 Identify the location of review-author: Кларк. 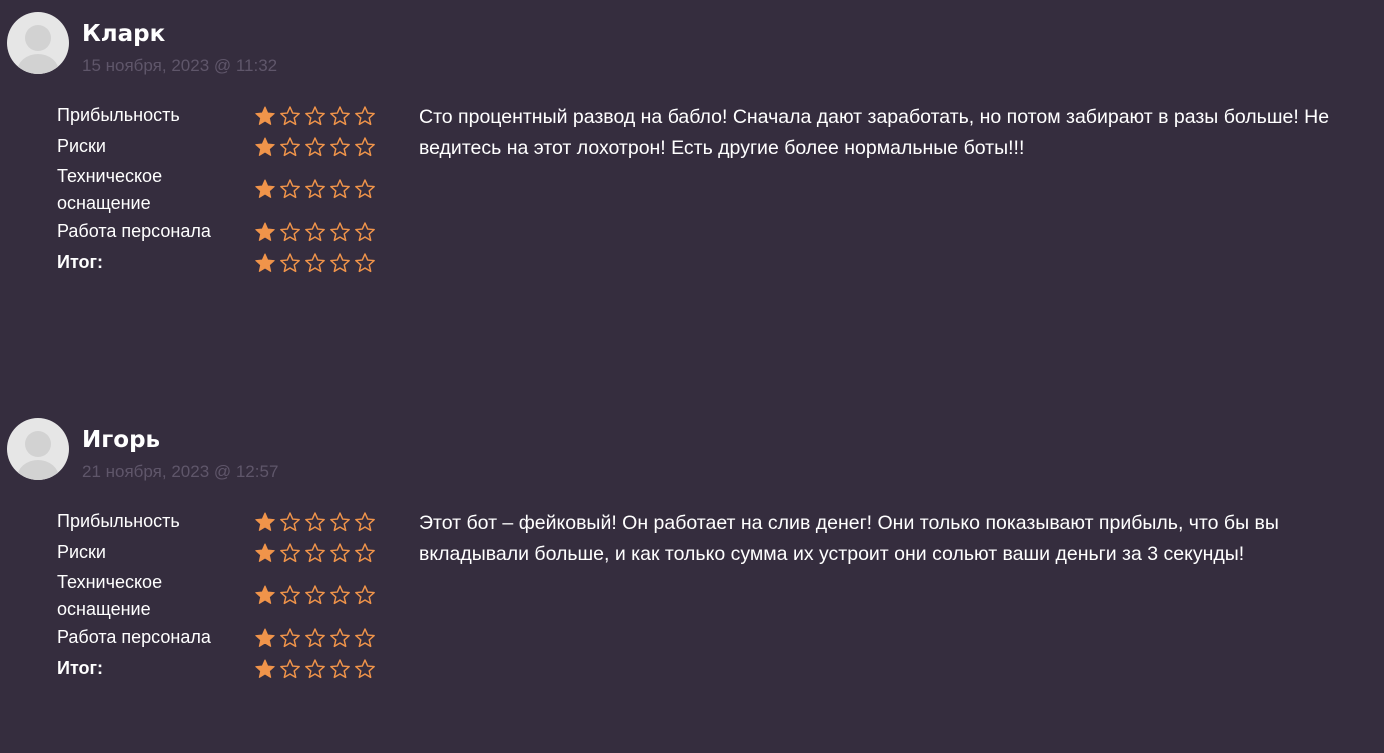
(124, 34).